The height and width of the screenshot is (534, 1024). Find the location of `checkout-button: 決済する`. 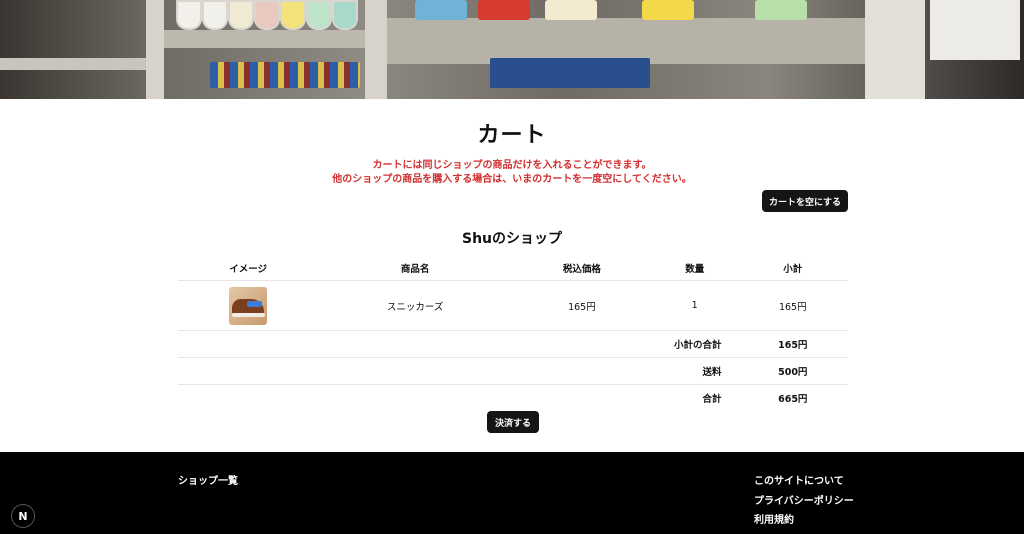

checkout-button: 決済する is located at coordinates (513, 422).